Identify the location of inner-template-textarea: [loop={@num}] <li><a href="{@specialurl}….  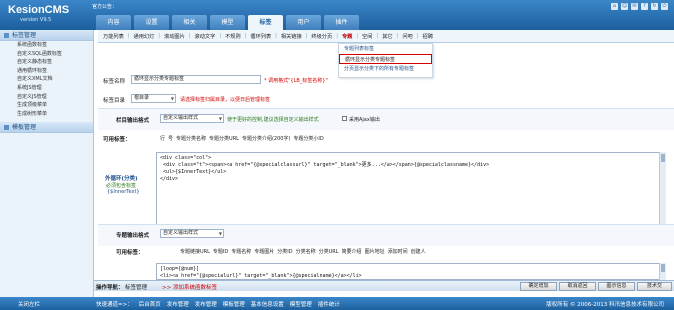
(411, 271).